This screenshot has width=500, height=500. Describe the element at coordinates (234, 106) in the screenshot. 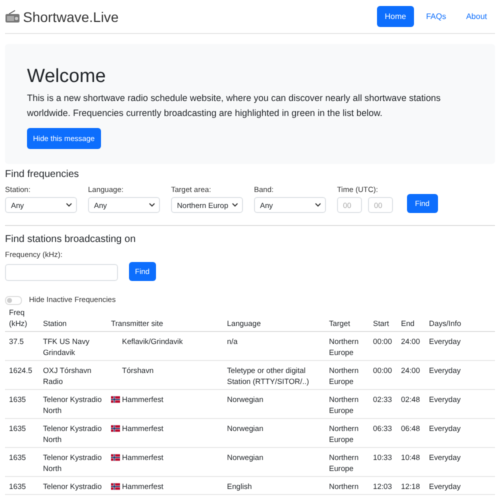

I see `welcome-text: This is a new shortwave radio schedule website, where you can discover nearly all shortwave stations worldwide. Frequencies currently broadcasting are highlighted in green in the list below.` at that location.